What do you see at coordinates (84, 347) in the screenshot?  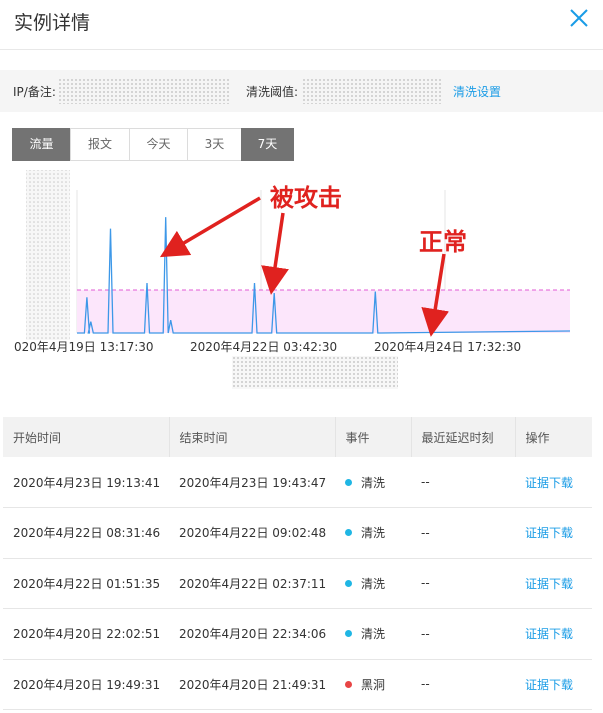 I see `x-tick-label: 020年4月19日 13:17:30` at bounding box center [84, 347].